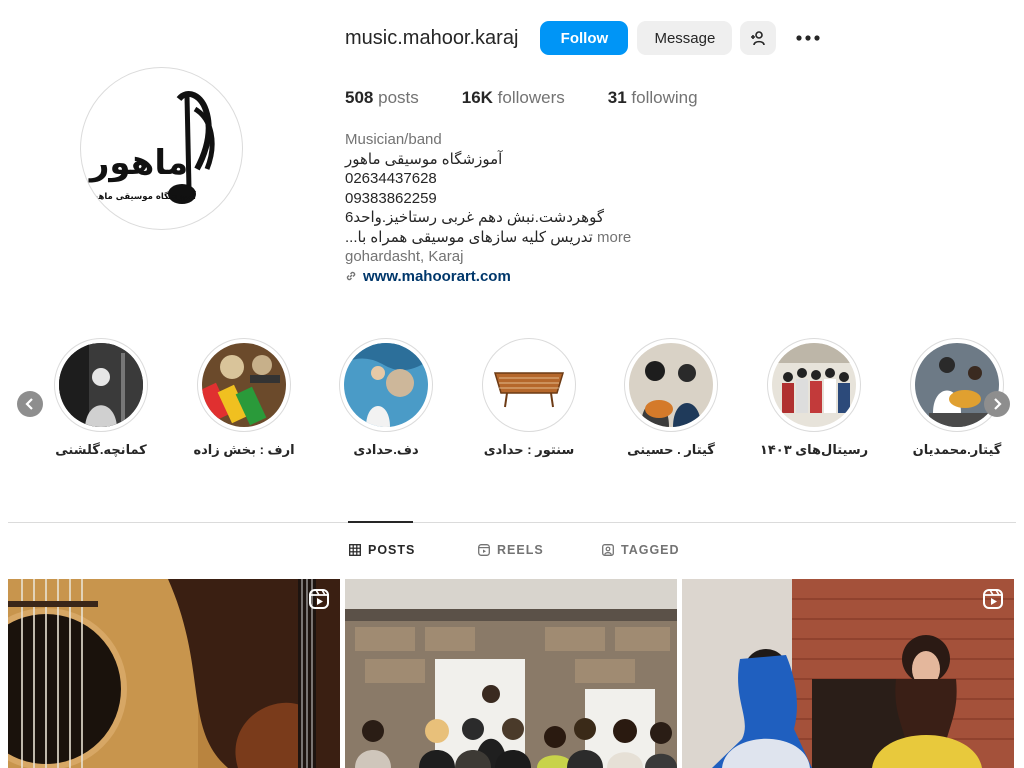 The height and width of the screenshot is (768, 1024). Describe the element at coordinates (617, 97) in the screenshot. I see `following-count: 31` at that location.